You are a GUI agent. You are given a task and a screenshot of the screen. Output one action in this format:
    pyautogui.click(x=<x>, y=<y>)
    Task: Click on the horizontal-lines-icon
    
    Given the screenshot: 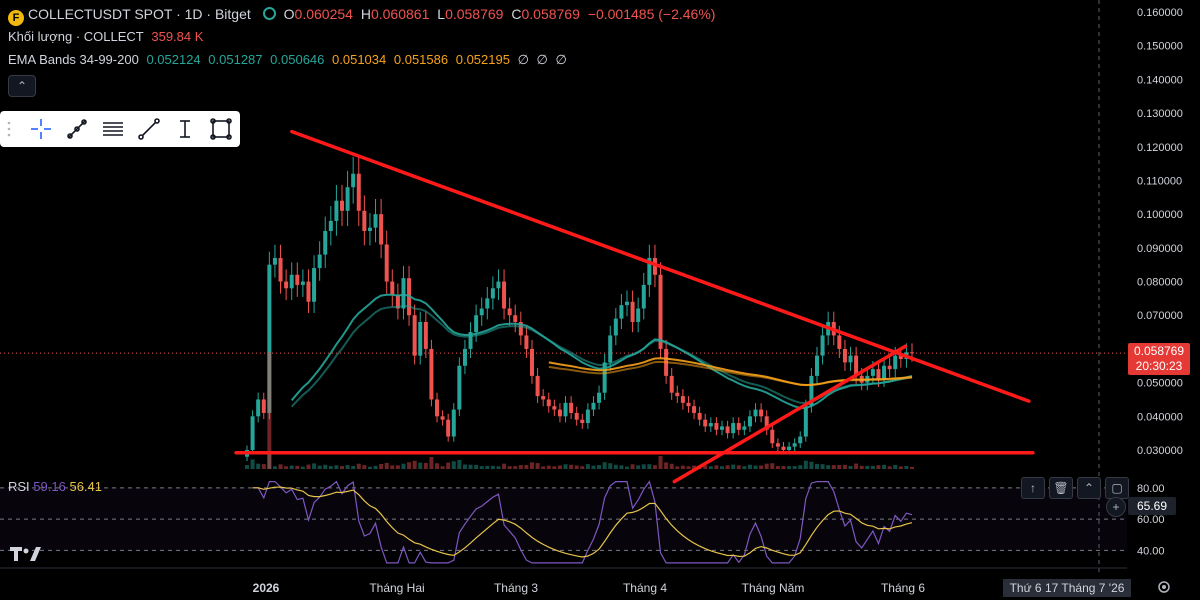 What is the action you would take?
    pyautogui.click(x=113, y=129)
    